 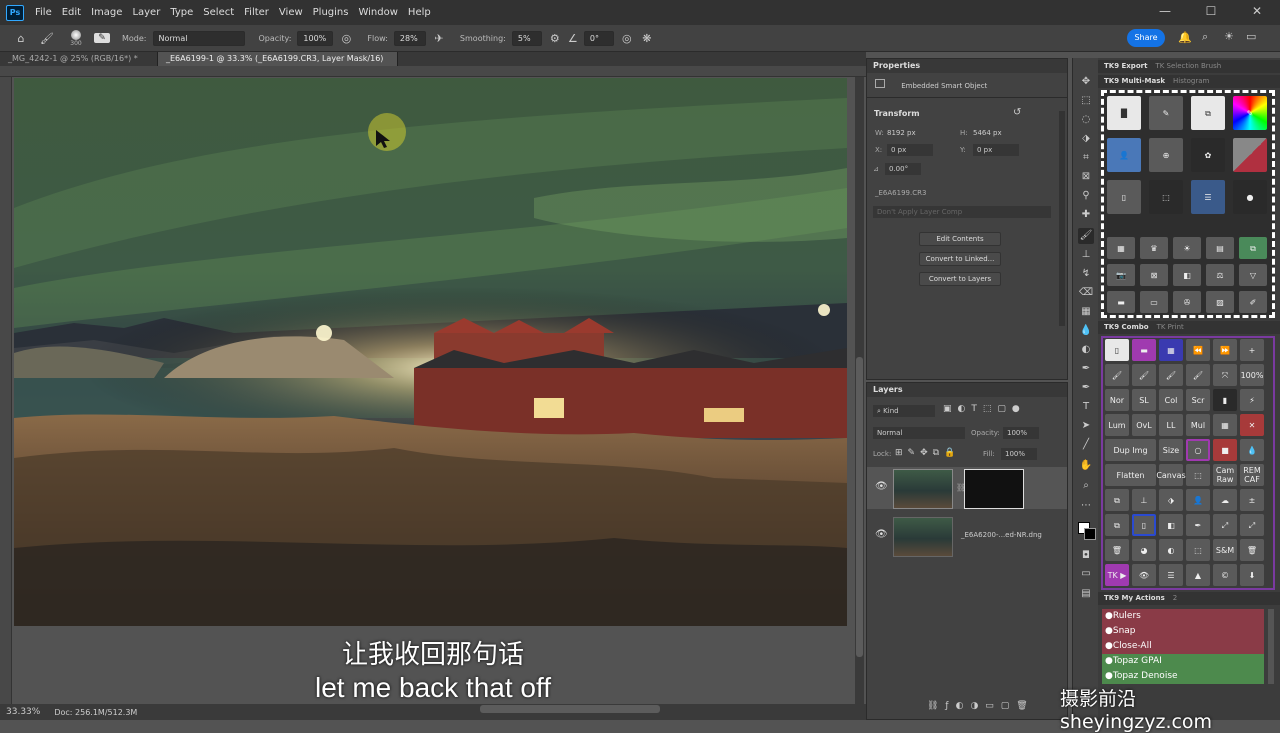 I want to click on eye-icon: 👁, so click(x=1144, y=575).